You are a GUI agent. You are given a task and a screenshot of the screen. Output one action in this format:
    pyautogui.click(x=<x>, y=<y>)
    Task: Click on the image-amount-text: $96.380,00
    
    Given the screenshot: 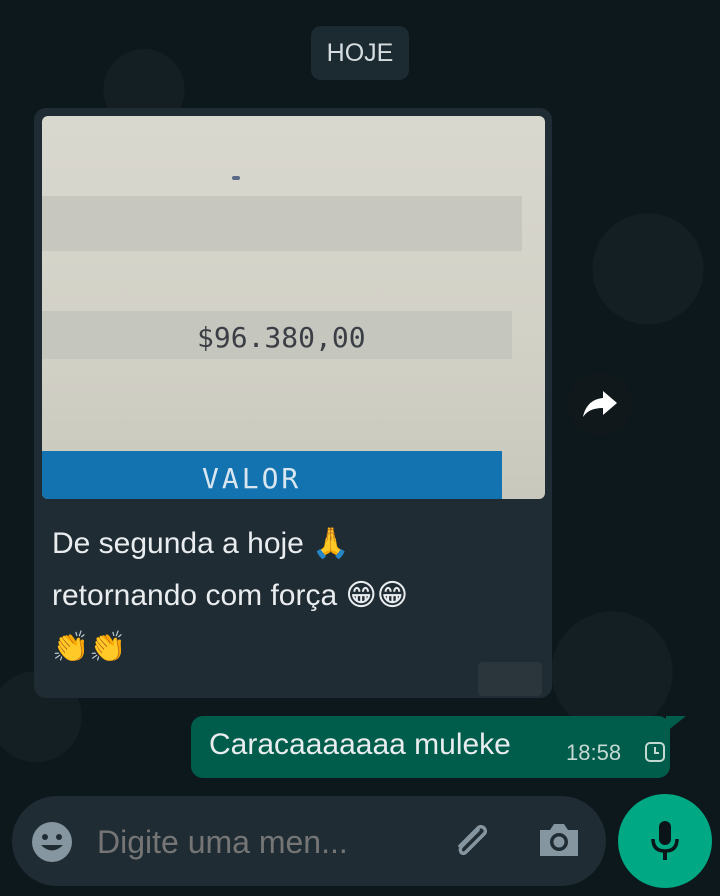 What is the action you would take?
    pyautogui.click(x=281, y=337)
    